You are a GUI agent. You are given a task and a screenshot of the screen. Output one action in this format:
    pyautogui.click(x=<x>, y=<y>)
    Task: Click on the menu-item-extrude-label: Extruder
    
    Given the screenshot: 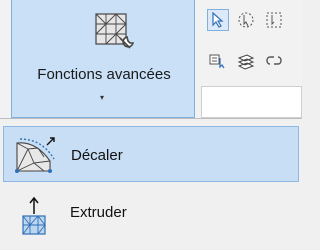 What is the action you would take?
    pyautogui.click(x=98, y=212)
    